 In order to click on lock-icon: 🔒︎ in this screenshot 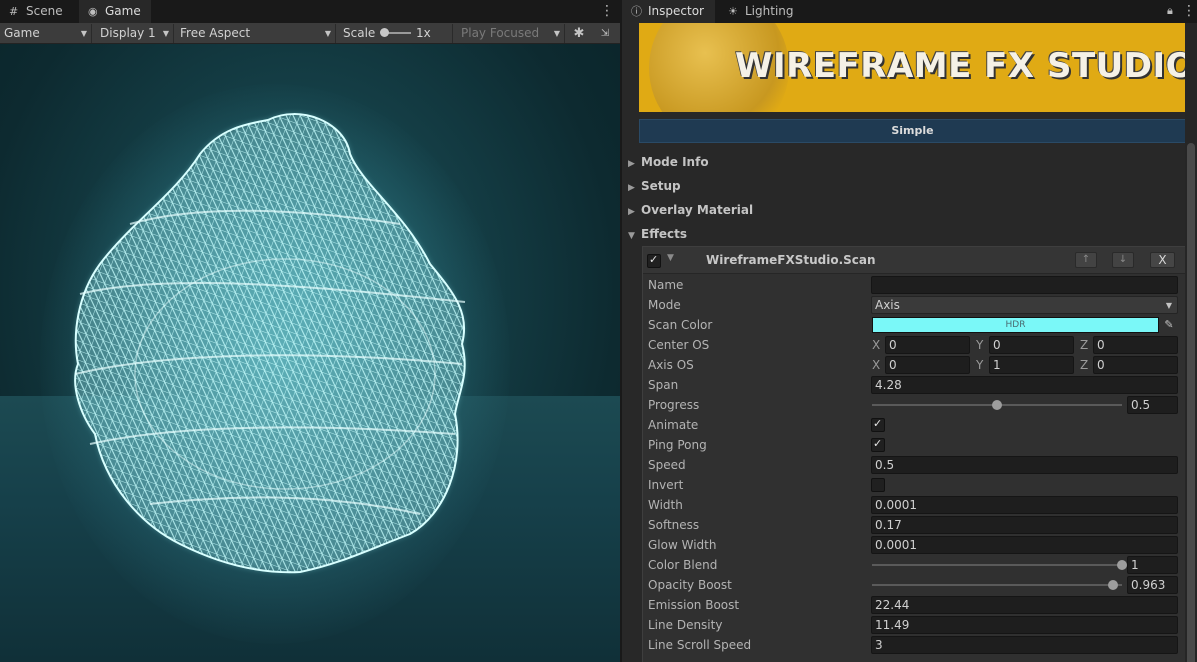, I will do `click(1172, 11)`.